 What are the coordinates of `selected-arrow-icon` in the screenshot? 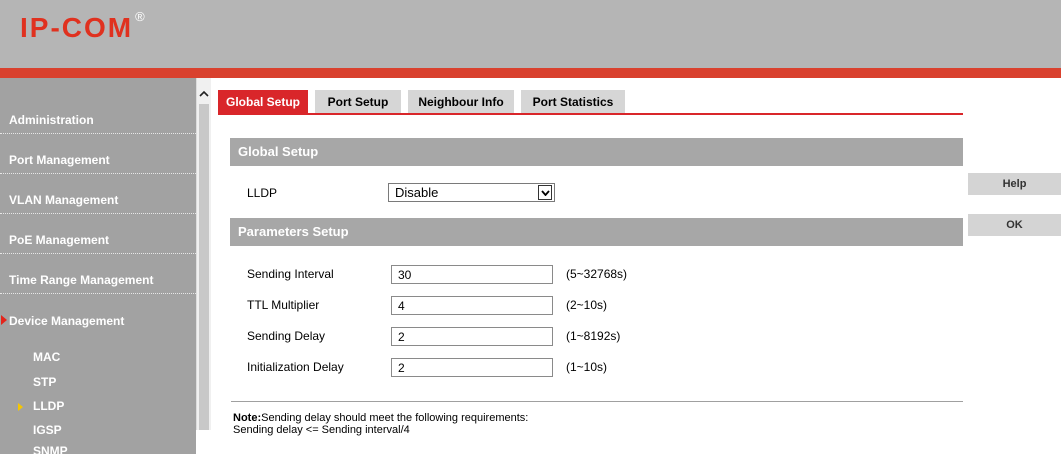 It's located at (20, 407).